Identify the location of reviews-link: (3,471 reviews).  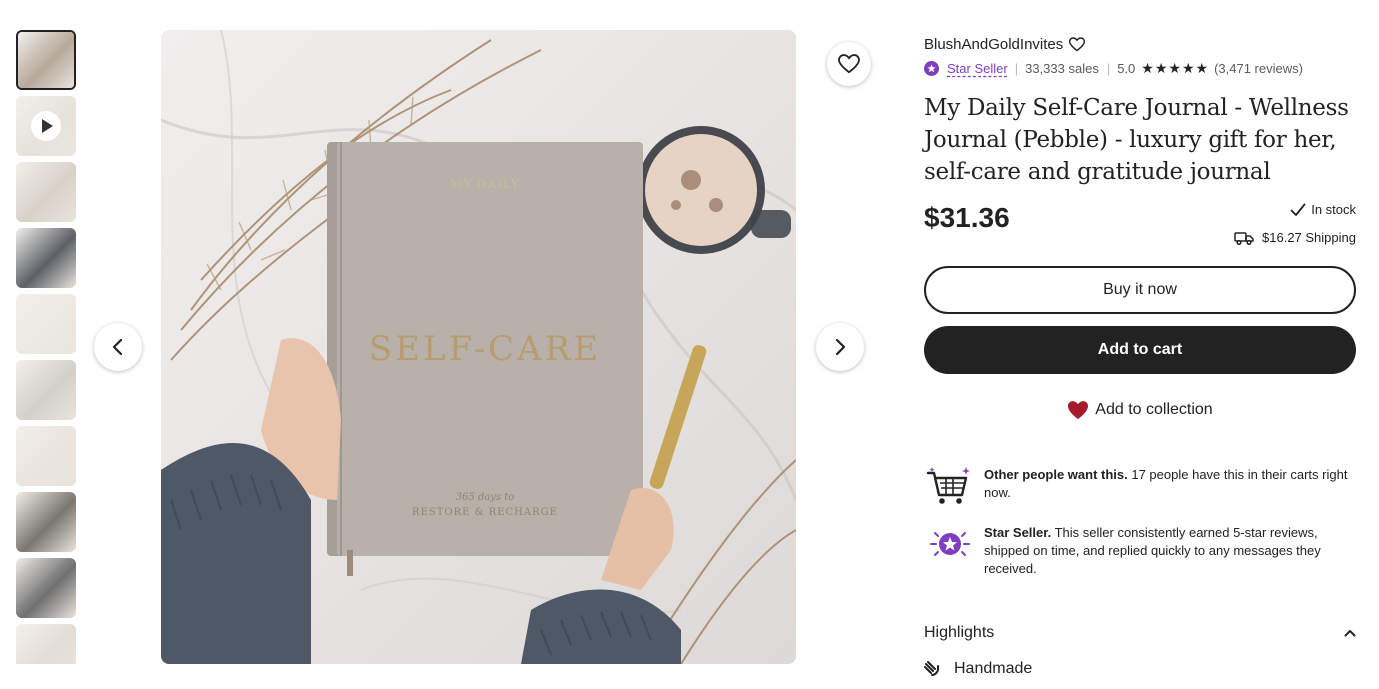
(1258, 68).